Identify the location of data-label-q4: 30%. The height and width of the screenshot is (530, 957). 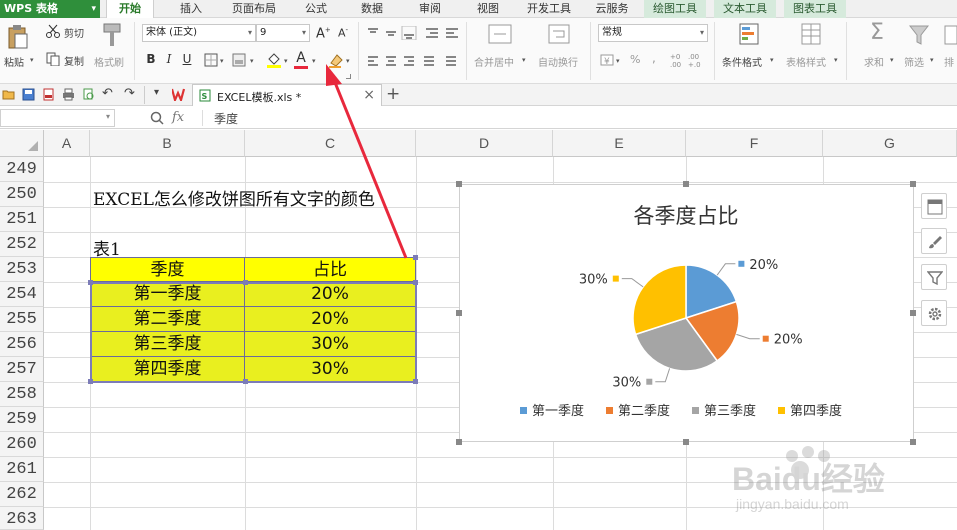
(593, 280).